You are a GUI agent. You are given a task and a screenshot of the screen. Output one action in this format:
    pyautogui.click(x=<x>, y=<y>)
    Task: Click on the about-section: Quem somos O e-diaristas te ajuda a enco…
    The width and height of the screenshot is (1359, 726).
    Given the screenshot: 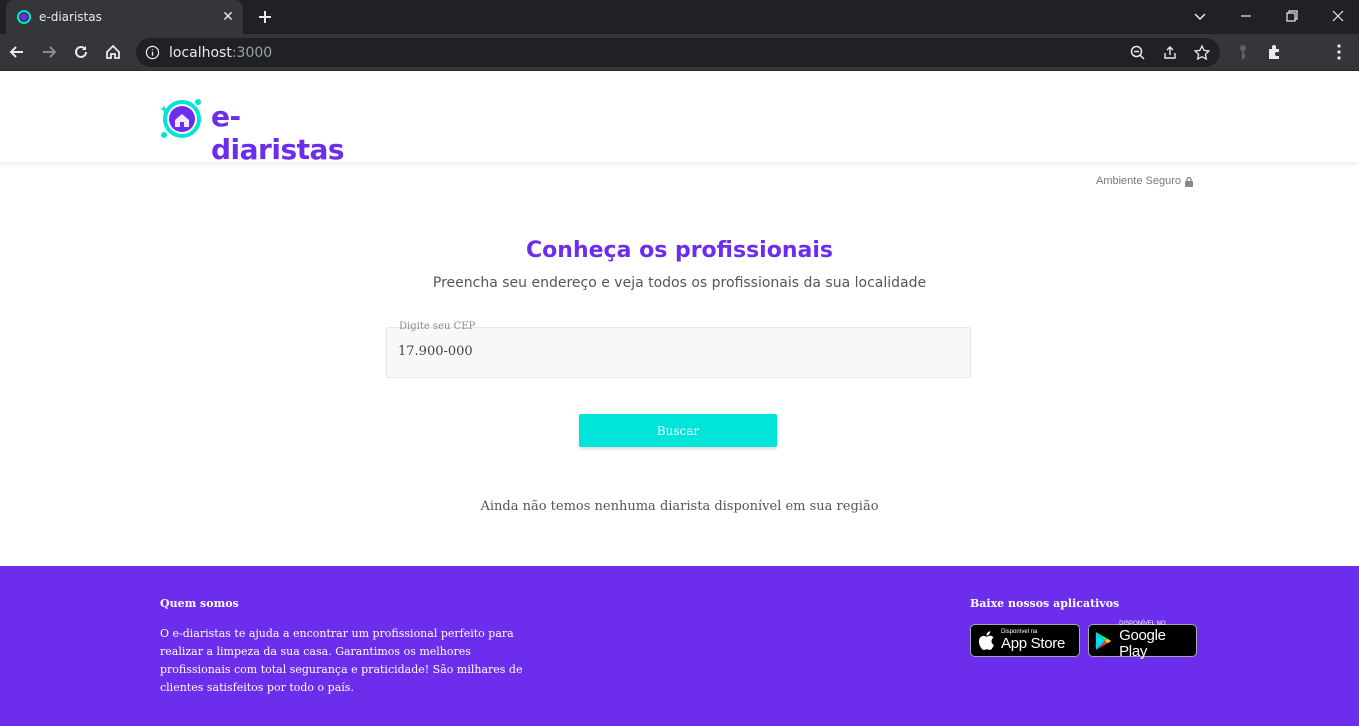 What is the action you would take?
    pyautogui.click(x=342, y=647)
    